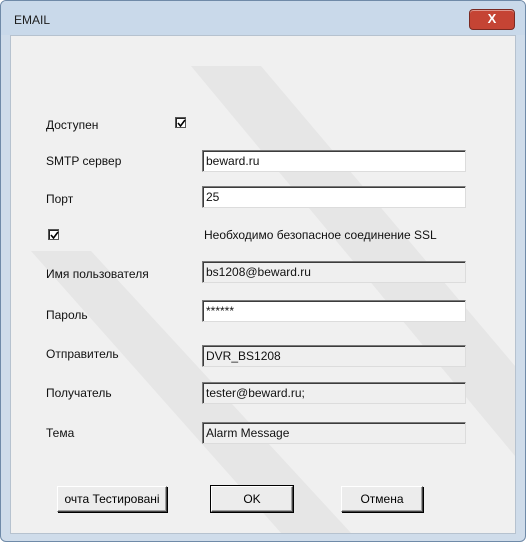 This screenshot has height=542, width=526. What do you see at coordinates (334, 433) in the screenshot?
I see `subject-input: Alarm Message` at bounding box center [334, 433].